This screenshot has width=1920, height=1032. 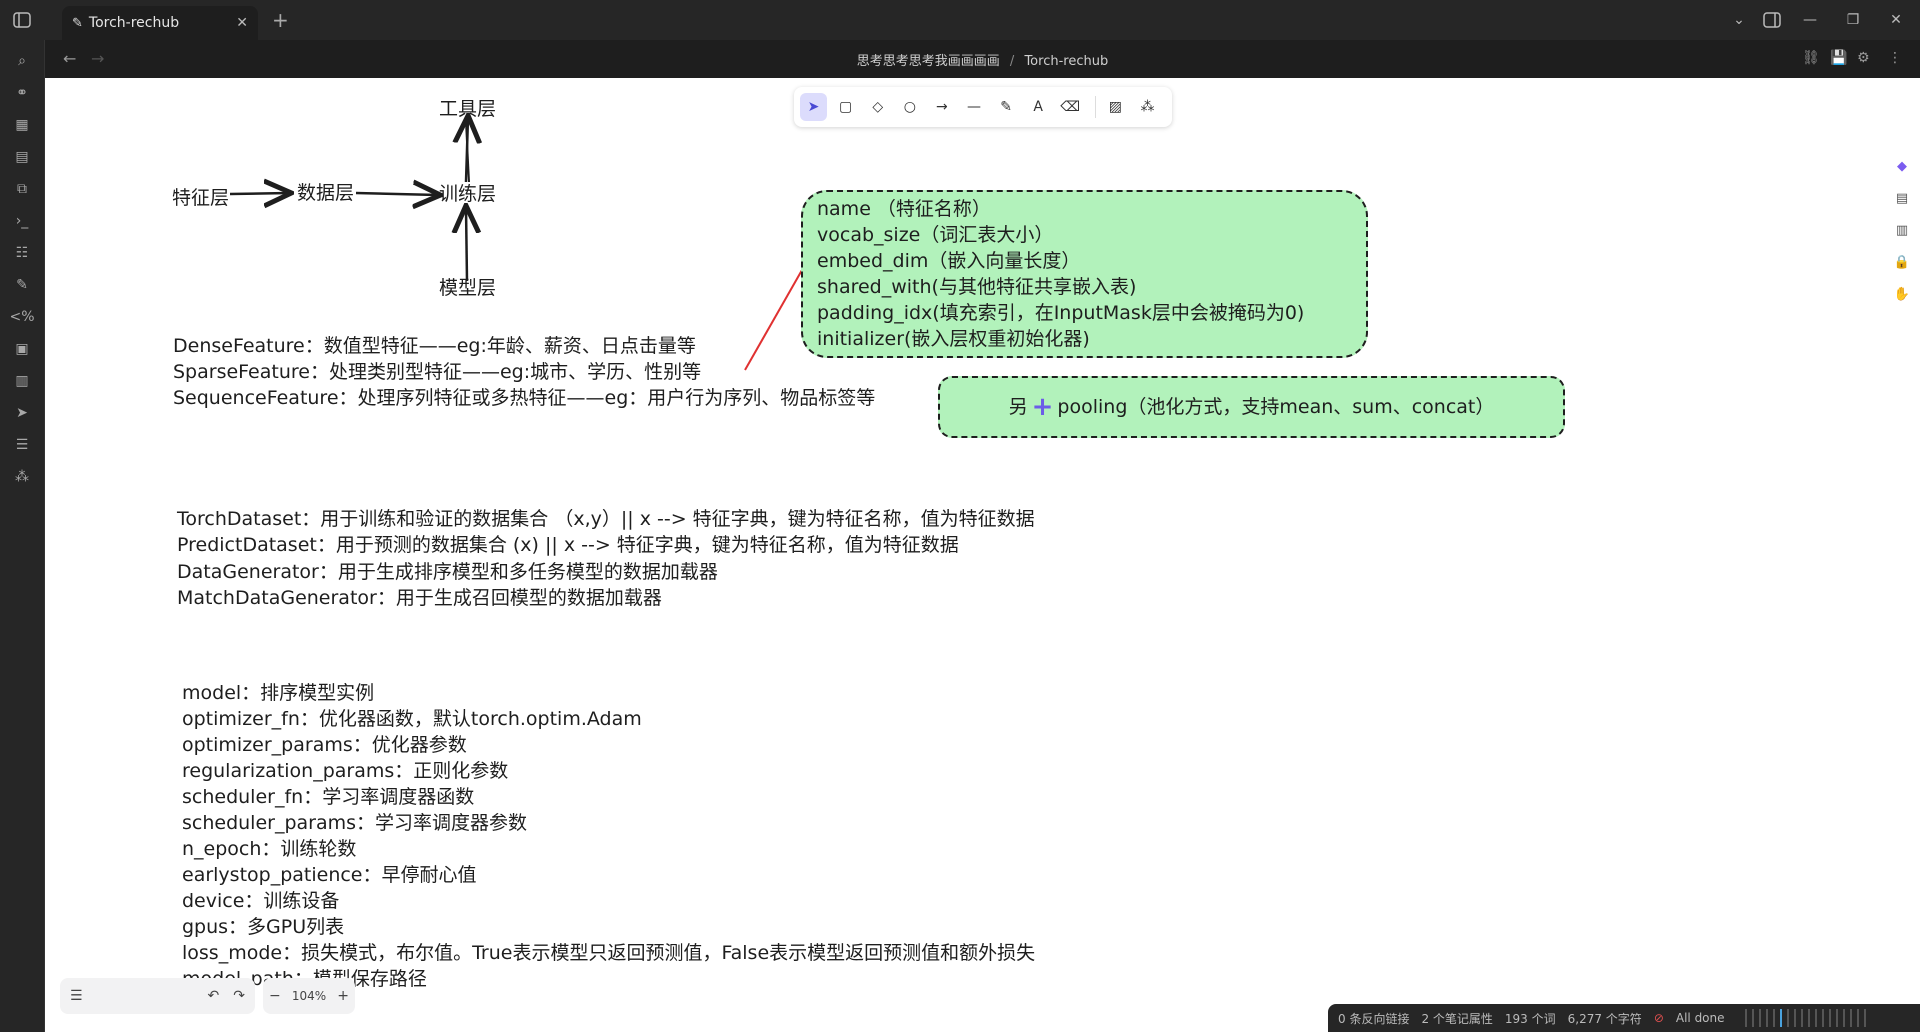 What do you see at coordinates (1061, 313) in the screenshot?
I see `note-line: padding_idx(填充索引，在InputMask层中会被掩码为0)` at bounding box center [1061, 313].